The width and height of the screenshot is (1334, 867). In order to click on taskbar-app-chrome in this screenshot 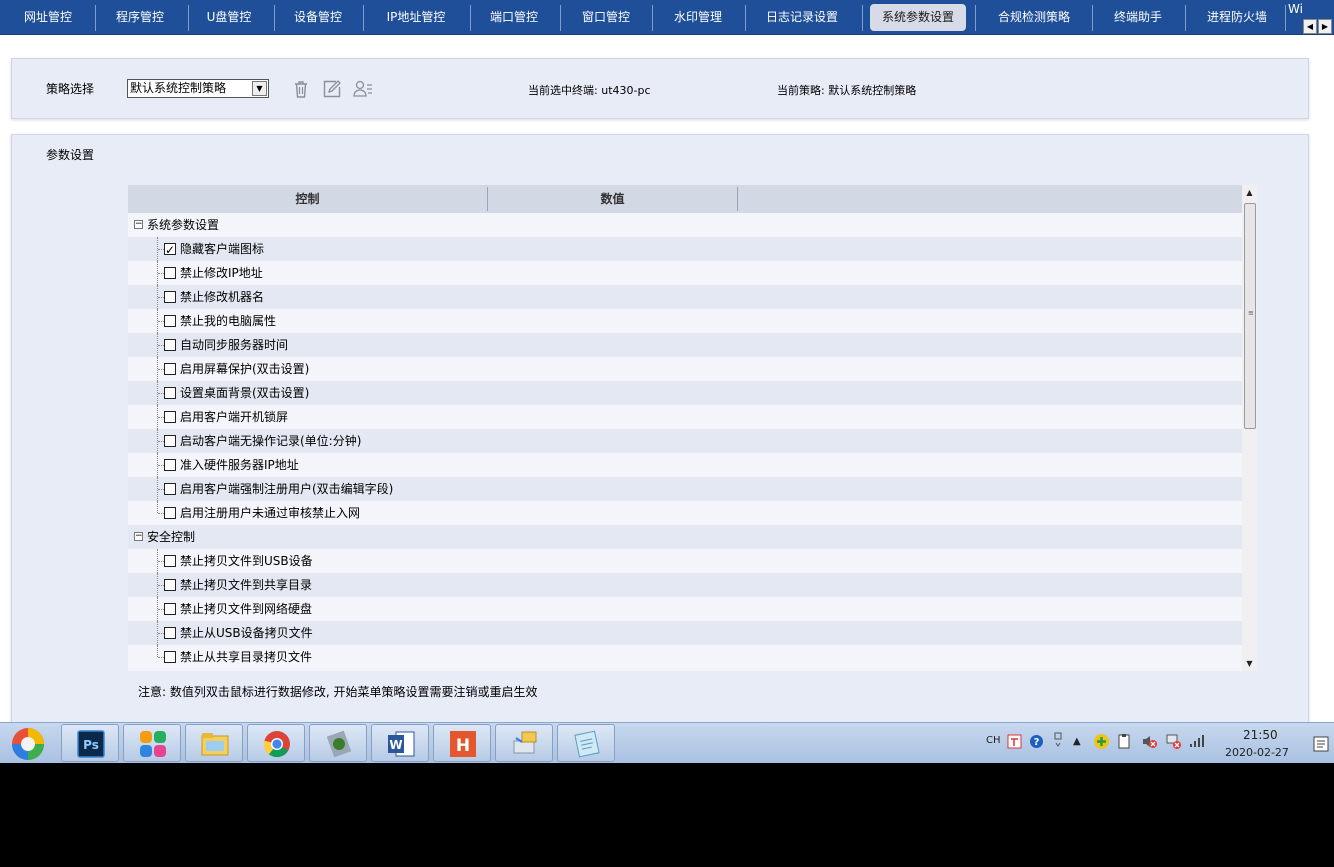, I will do `click(276, 743)`.